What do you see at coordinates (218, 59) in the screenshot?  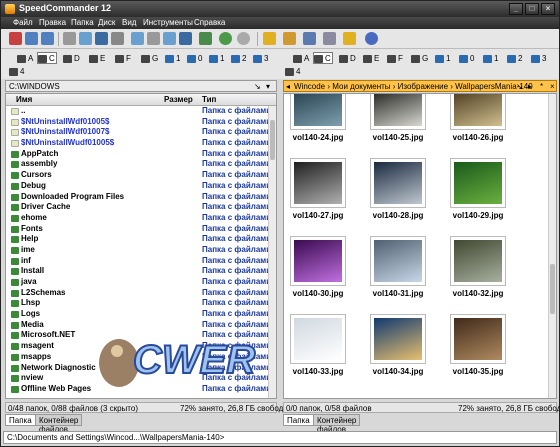 I see `drive-net-1b: 1` at bounding box center [218, 59].